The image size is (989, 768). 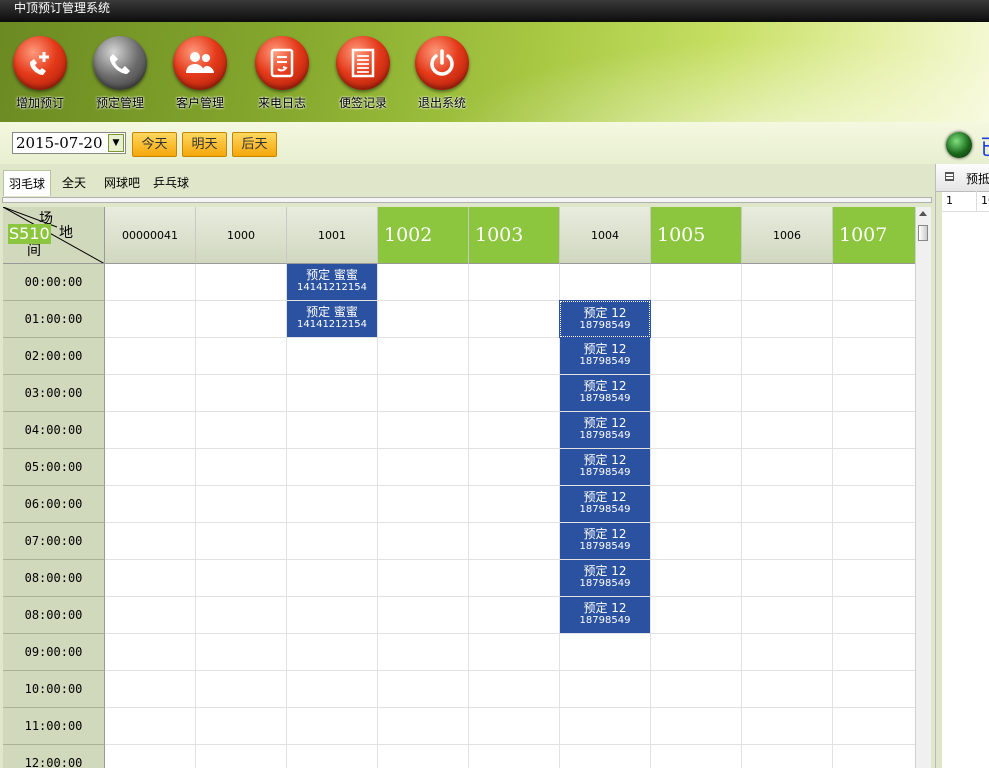 What do you see at coordinates (40, 74) in the screenshot?
I see `add-booking-button: 增加预订` at bounding box center [40, 74].